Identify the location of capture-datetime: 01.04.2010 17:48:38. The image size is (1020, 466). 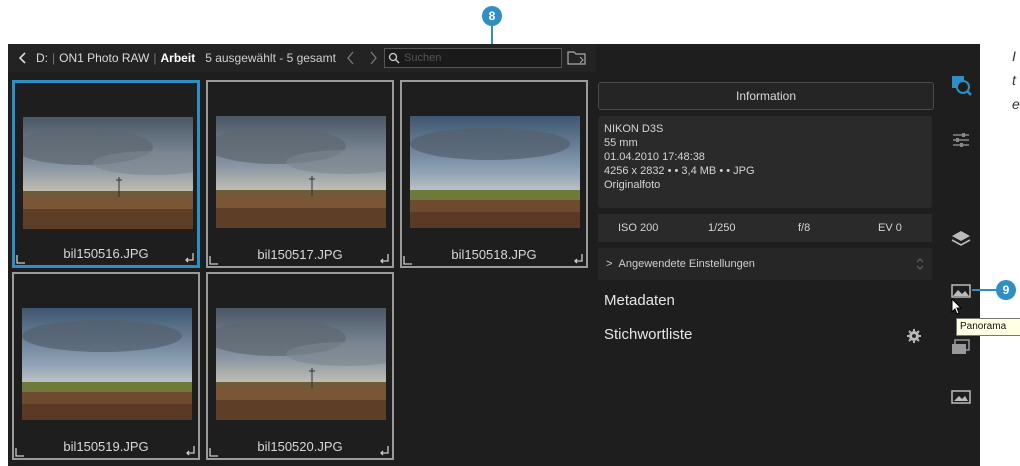
(654, 157).